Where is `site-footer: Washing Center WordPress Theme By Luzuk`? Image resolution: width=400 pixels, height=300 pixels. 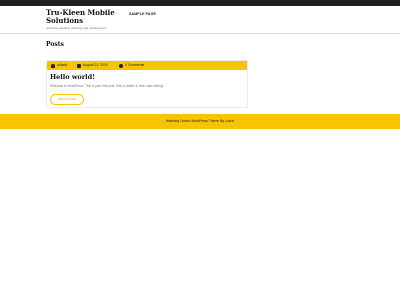 site-footer: Washing Center WordPress Theme By Luzuk is located at coordinates (200, 121).